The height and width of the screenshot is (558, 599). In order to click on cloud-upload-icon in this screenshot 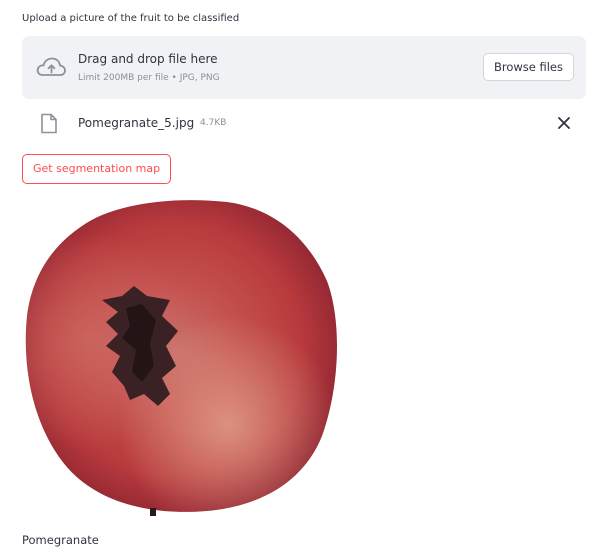, I will do `click(51, 66)`.